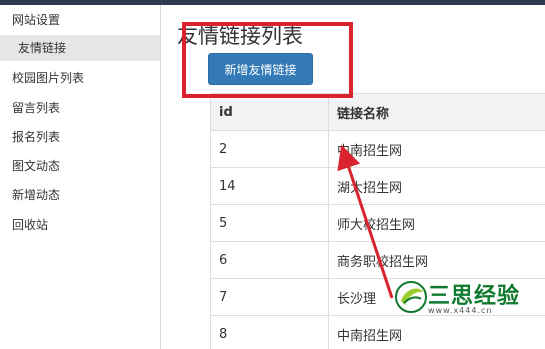 The height and width of the screenshot is (349, 545). What do you see at coordinates (436, 112) in the screenshot?
I see `column-header-link-name: 链接名称` at bounding box center [436, 112].